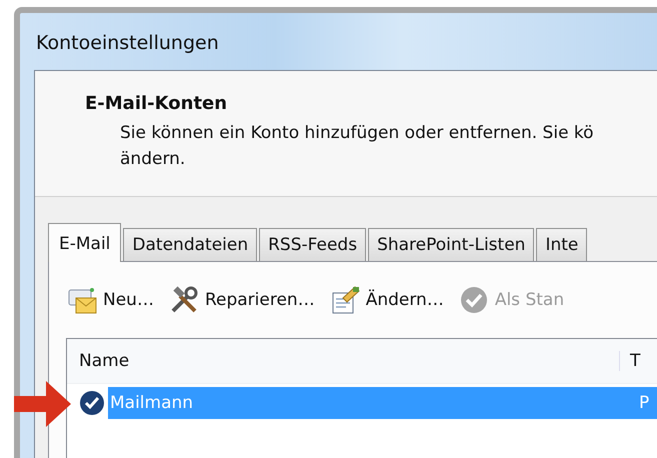 The height and width of the screenshot is (458, 657). Describe the element at coordinates (343, 361) in the screenshot. I see `column-header: Name` at that location.